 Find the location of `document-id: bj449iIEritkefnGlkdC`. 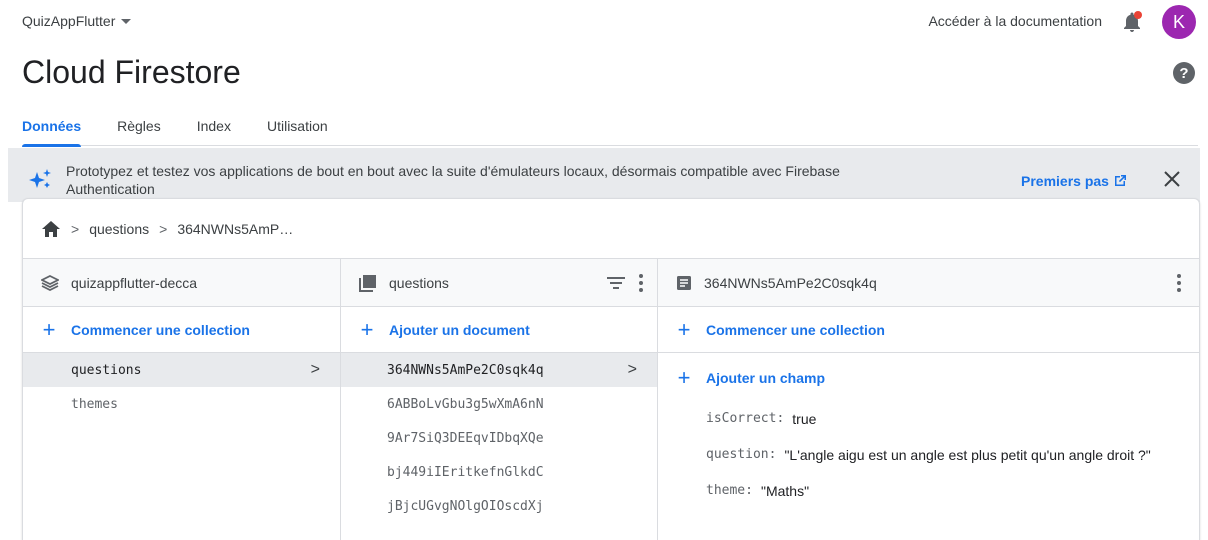

document-id: bj449iIEritkefnGlkdC is located at coordinates (465, 472).